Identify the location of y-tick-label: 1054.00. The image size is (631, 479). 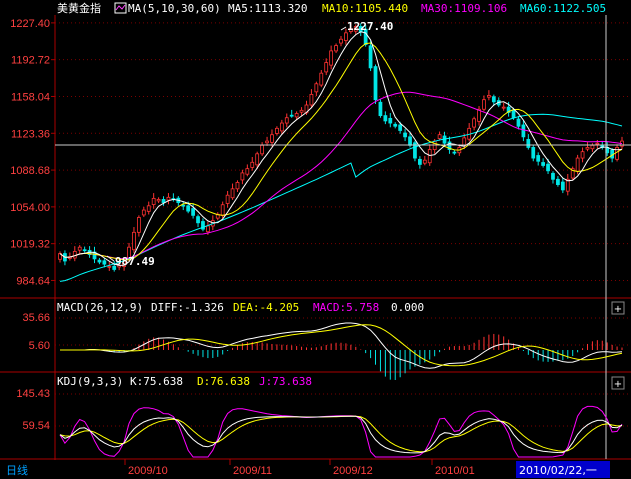
(30, 208).